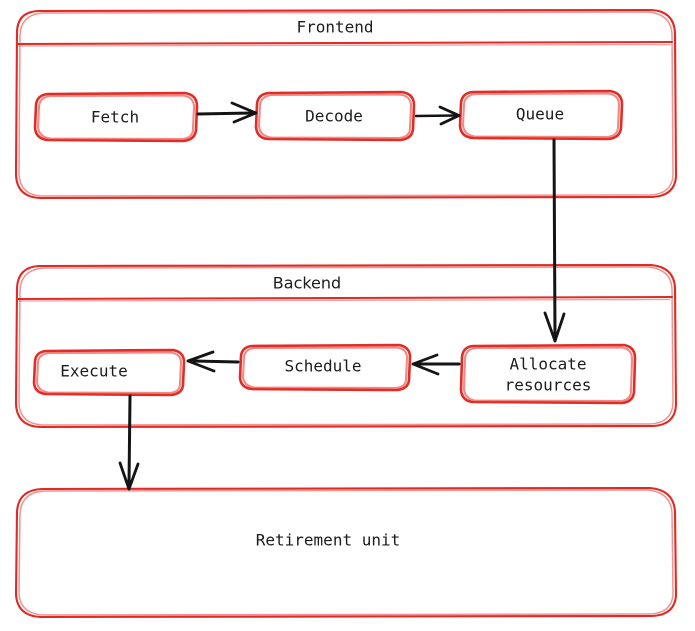 The image size is (695, 631). What do you see at coordinates (435, 116) in the screenshot?
I see `edge-decode-to-queue-line` at bounding box center [435, 116].